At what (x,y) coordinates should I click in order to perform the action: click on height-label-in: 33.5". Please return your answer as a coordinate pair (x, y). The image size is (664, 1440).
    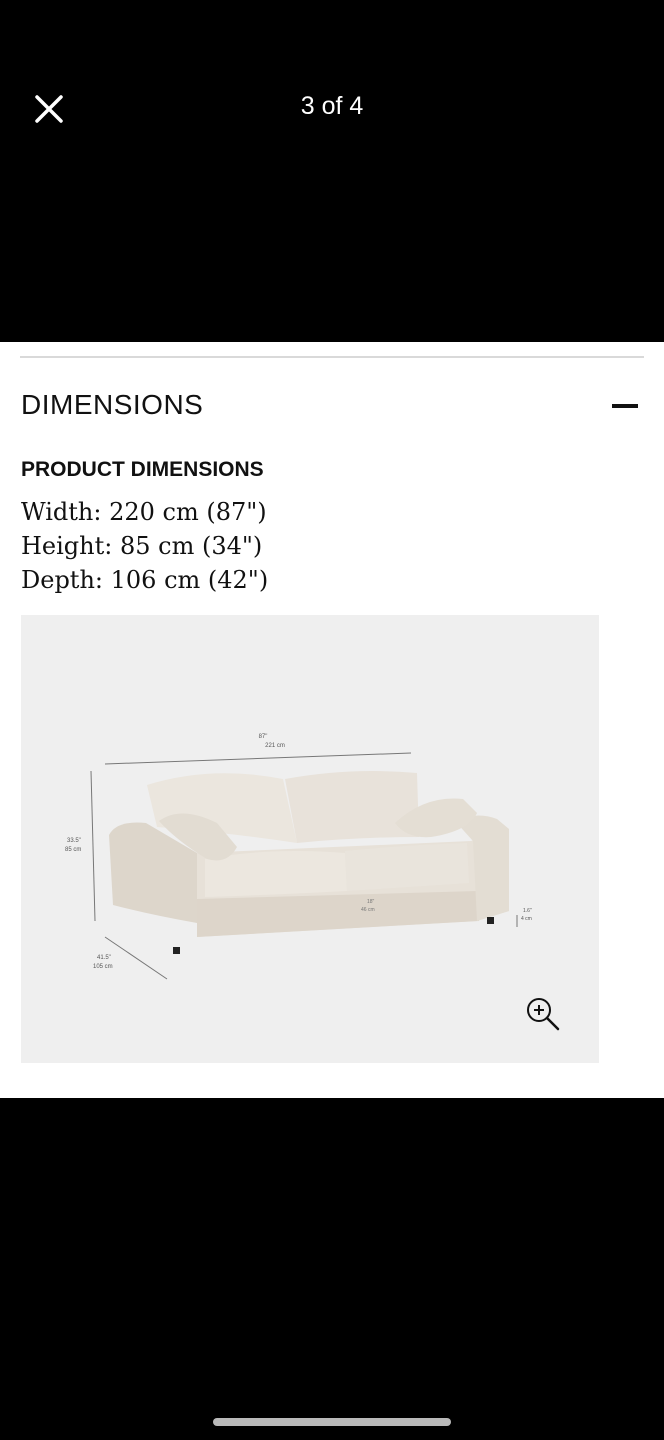
    Looking at the image, I should click on (74, 841).